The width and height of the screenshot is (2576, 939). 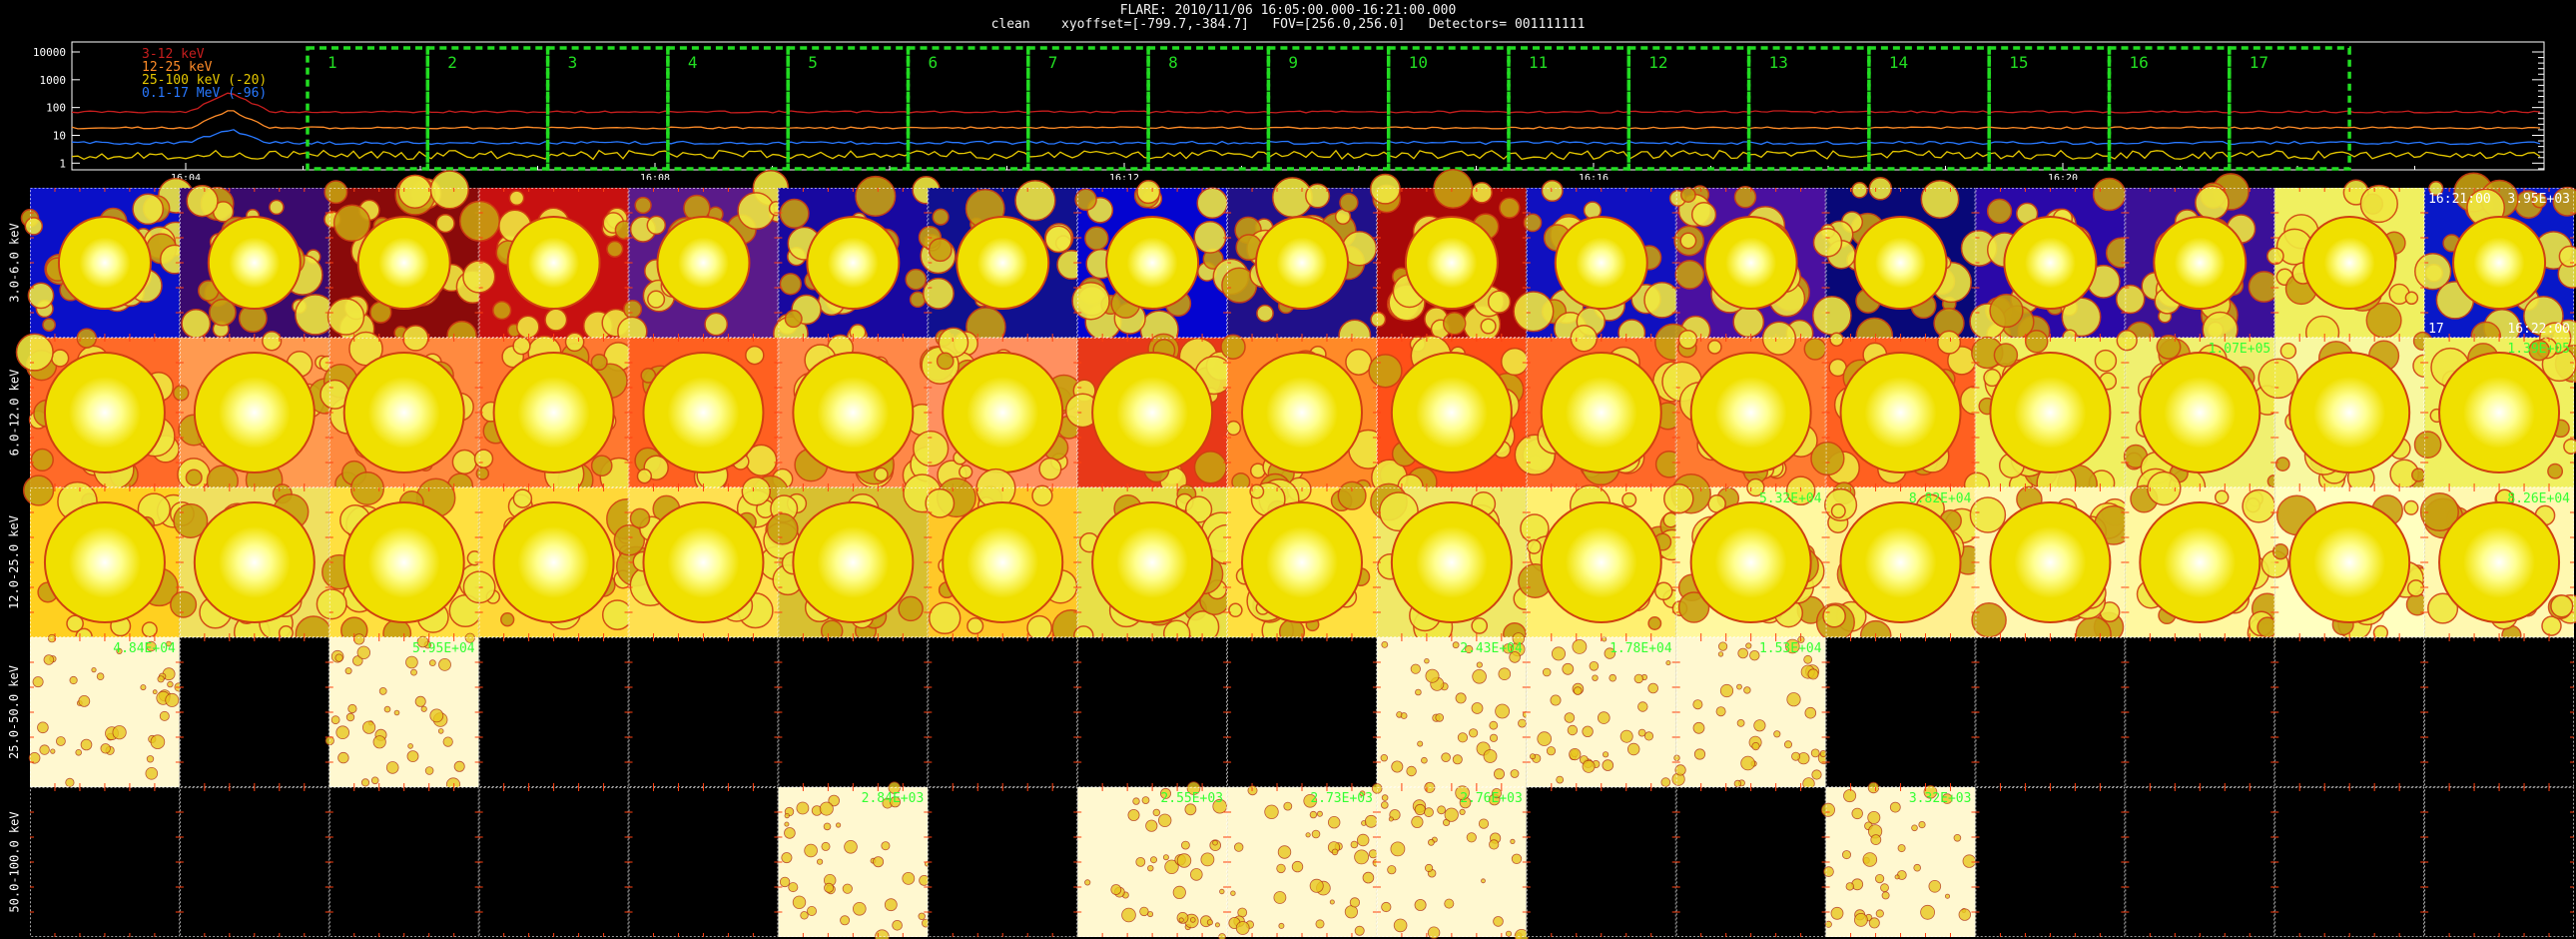 What do you see at coordinates (1900, 862) in the screenshot?
I see `tile-background` at bounding box center [1900, 862].